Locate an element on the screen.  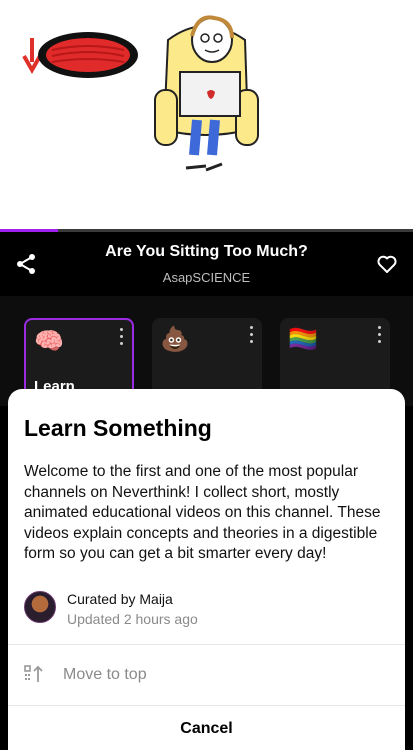
move-to-top-label: Move to top is located at coordinates (105, 674).